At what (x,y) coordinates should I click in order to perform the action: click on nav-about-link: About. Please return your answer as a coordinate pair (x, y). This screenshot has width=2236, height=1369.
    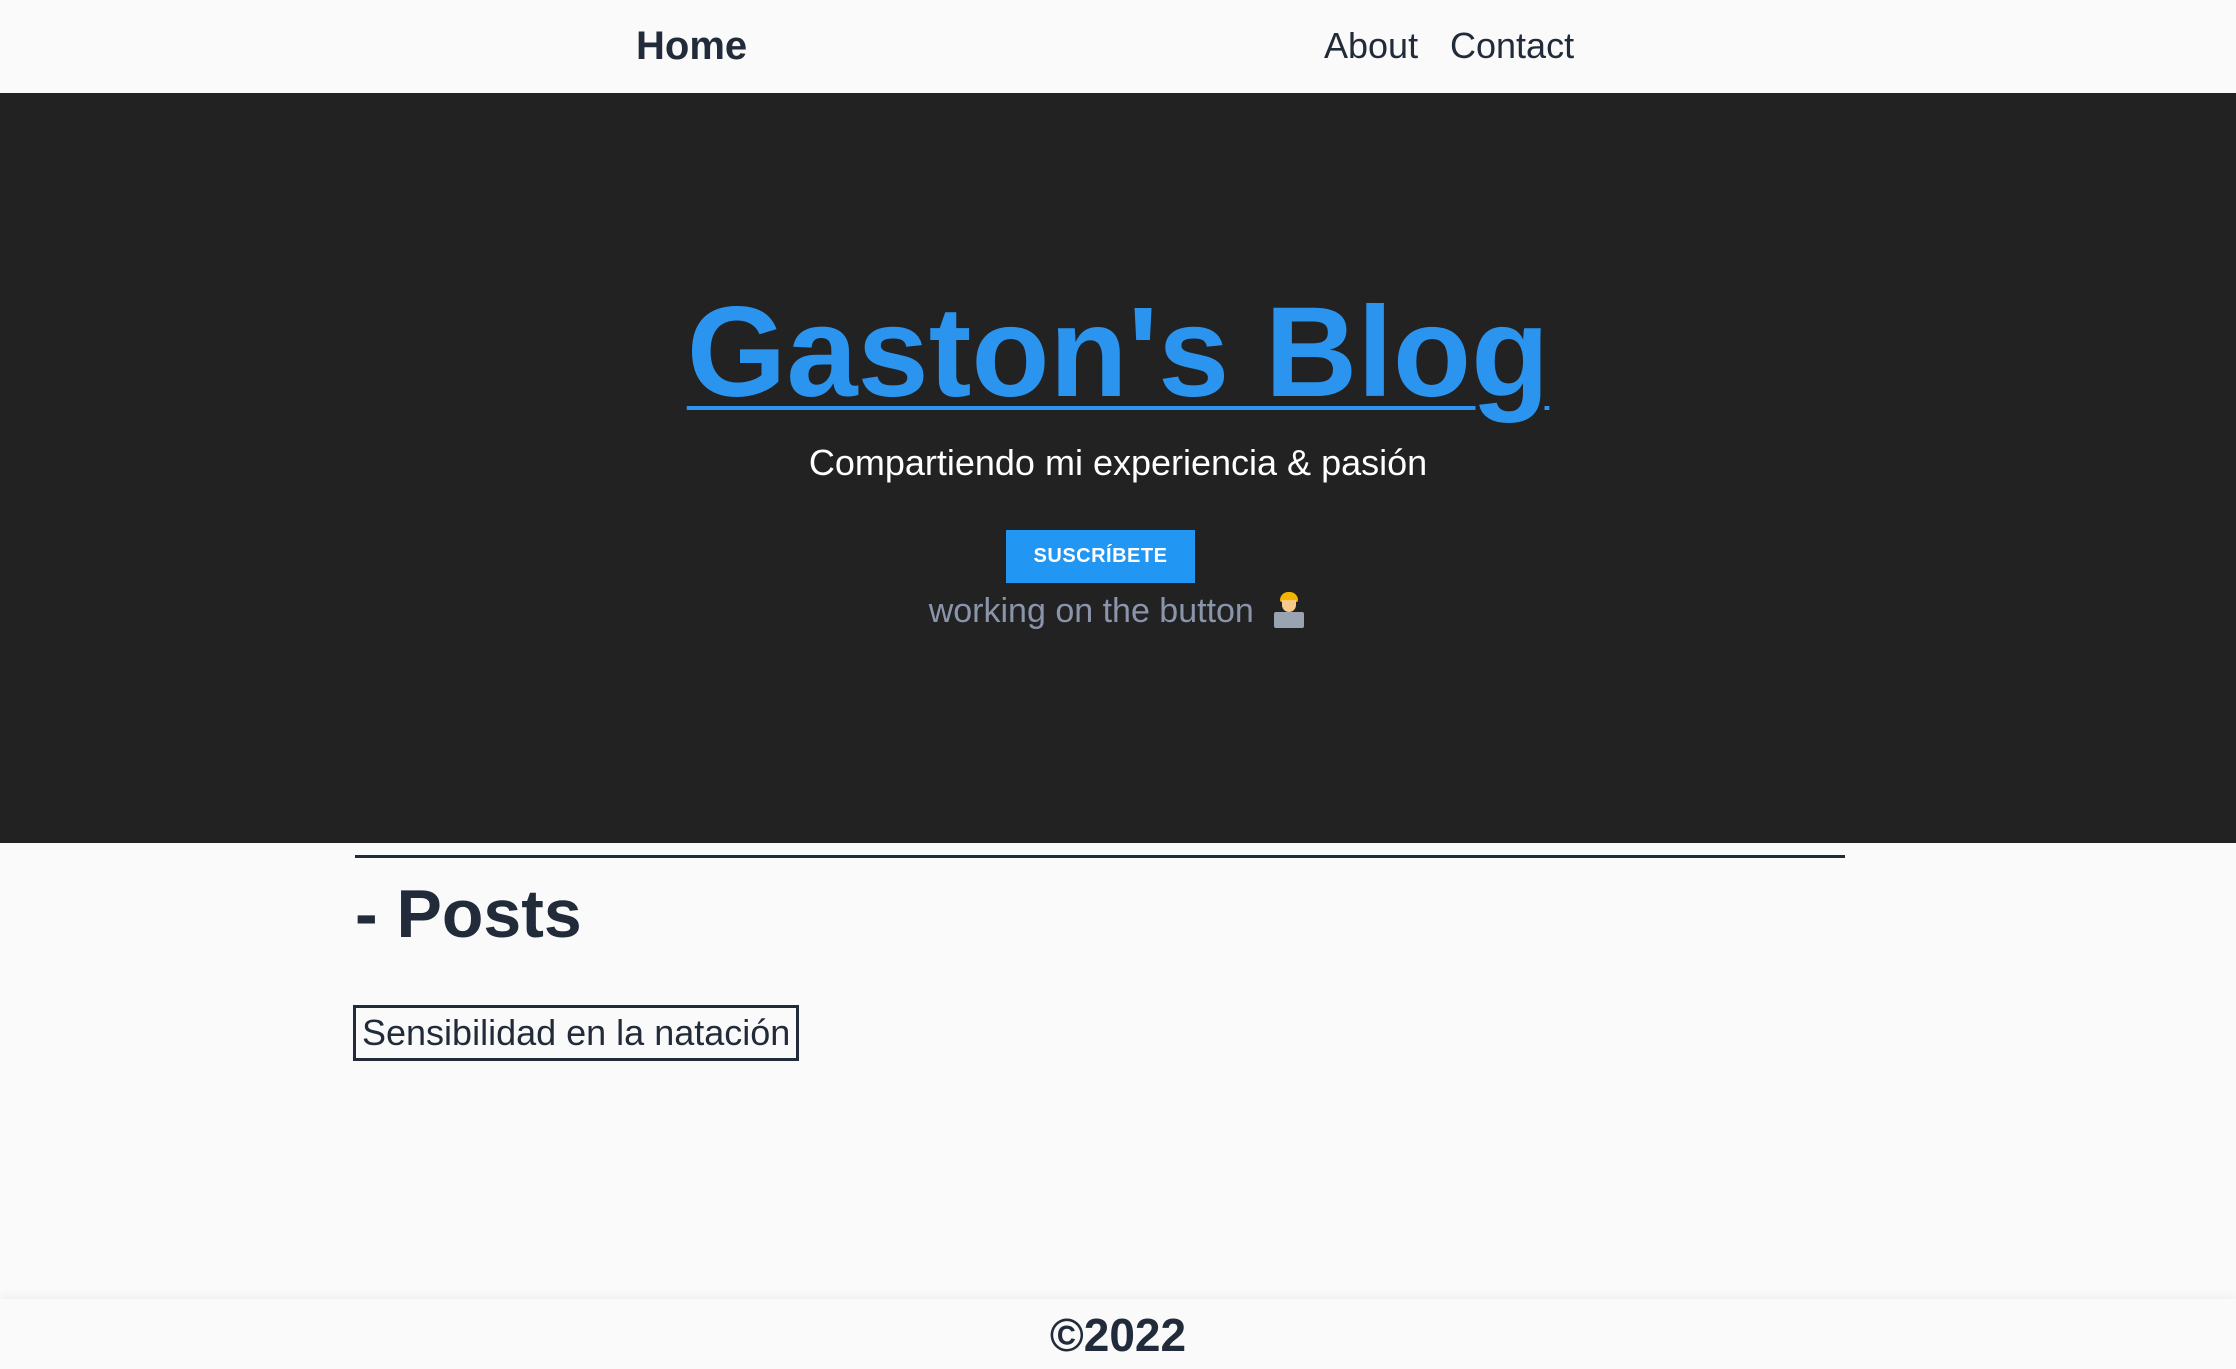
    Looking at the image, I should click on (1371, 46).